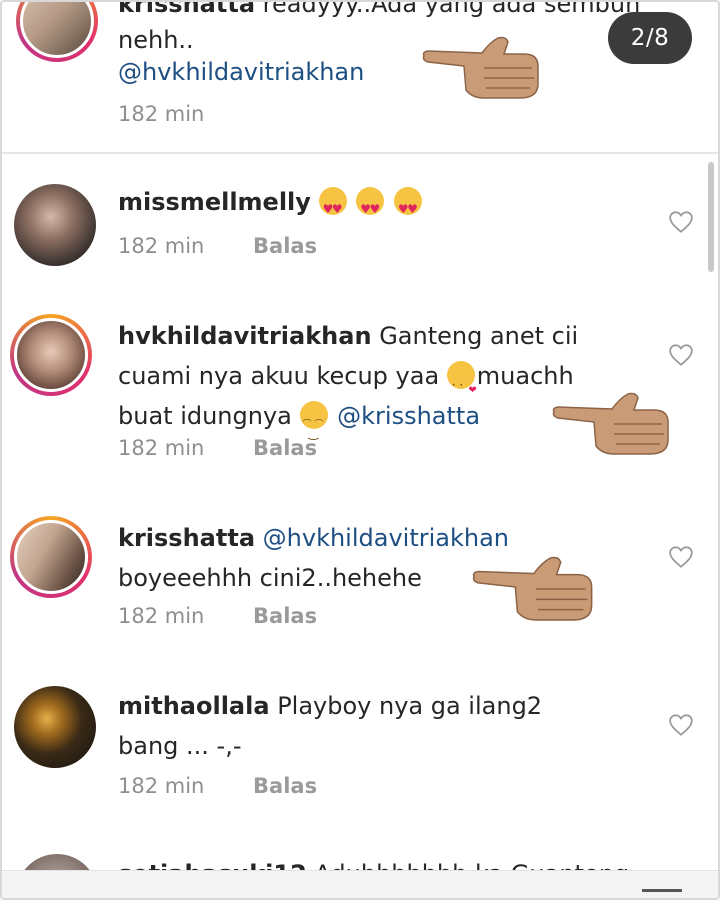 The width and height of the screenshot is (720, 900). Describe the element at coordinates (461, 386) in the screenshot. I see `kissing-emoji-icon` at that location.